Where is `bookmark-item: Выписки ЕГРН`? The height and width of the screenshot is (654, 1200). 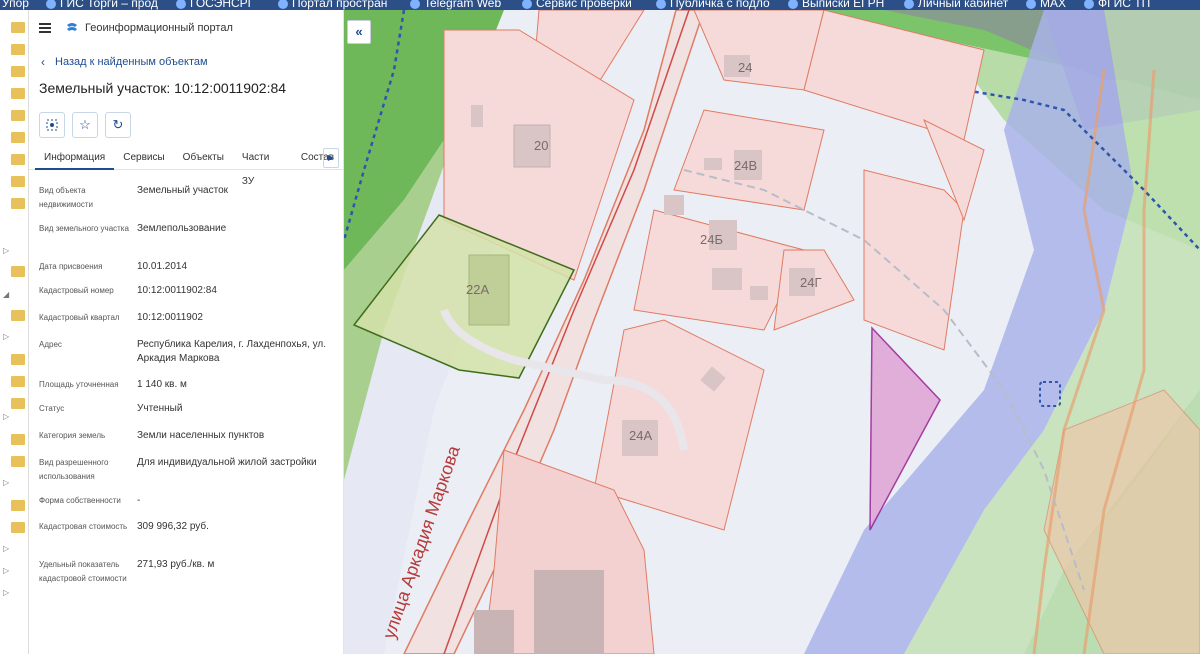 bookmark-item: Выписки ЕГРН is located at coordinates (836, 5).